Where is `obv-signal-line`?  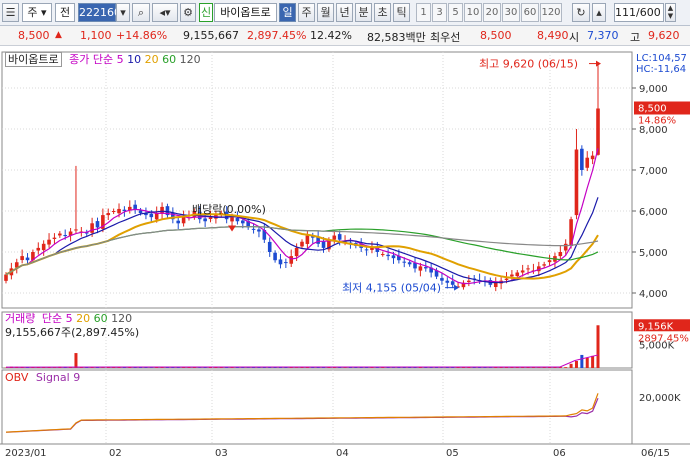 obv-signal-line is located at coordinates (302, 415).